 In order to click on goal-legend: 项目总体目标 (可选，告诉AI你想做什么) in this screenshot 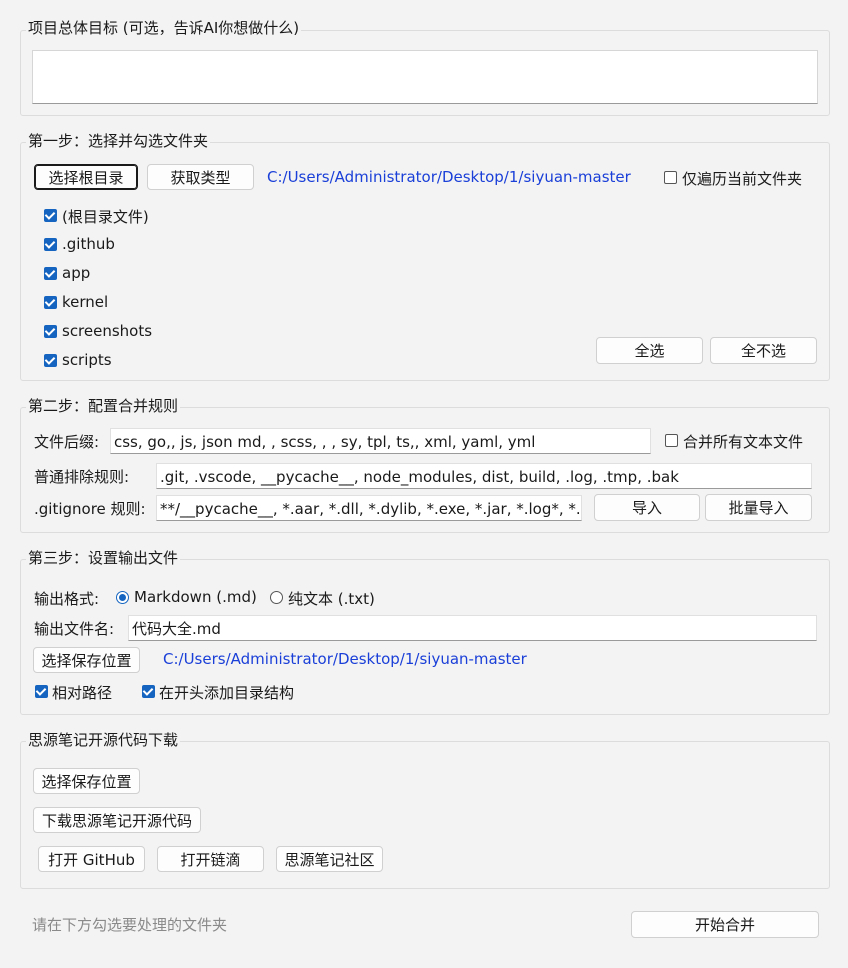, I will do `click(164, 28)`.